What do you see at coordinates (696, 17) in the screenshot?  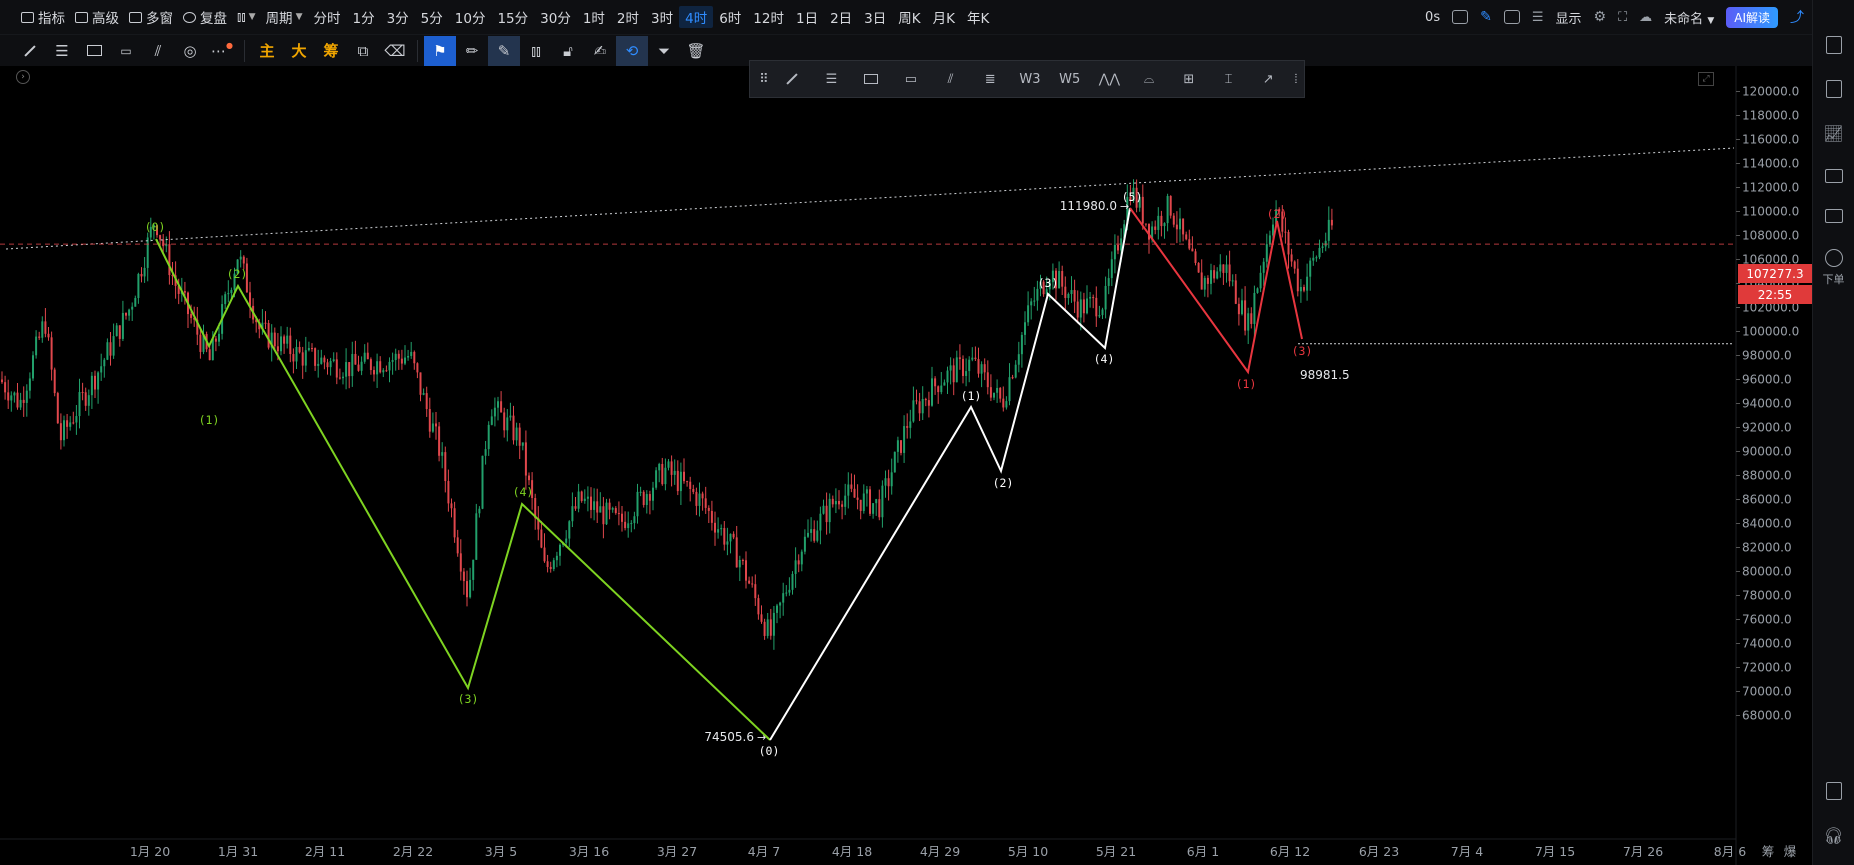 I see `period-10: 4时` at bounding box center [696, 17].